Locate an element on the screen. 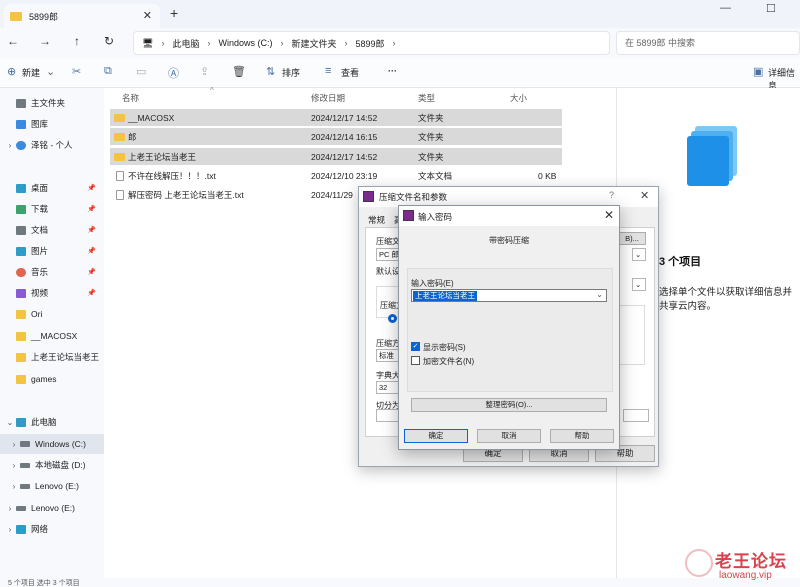  sidebar-item-this-pc: ⌄ 此电脑 is located at coordinates (52, 422).